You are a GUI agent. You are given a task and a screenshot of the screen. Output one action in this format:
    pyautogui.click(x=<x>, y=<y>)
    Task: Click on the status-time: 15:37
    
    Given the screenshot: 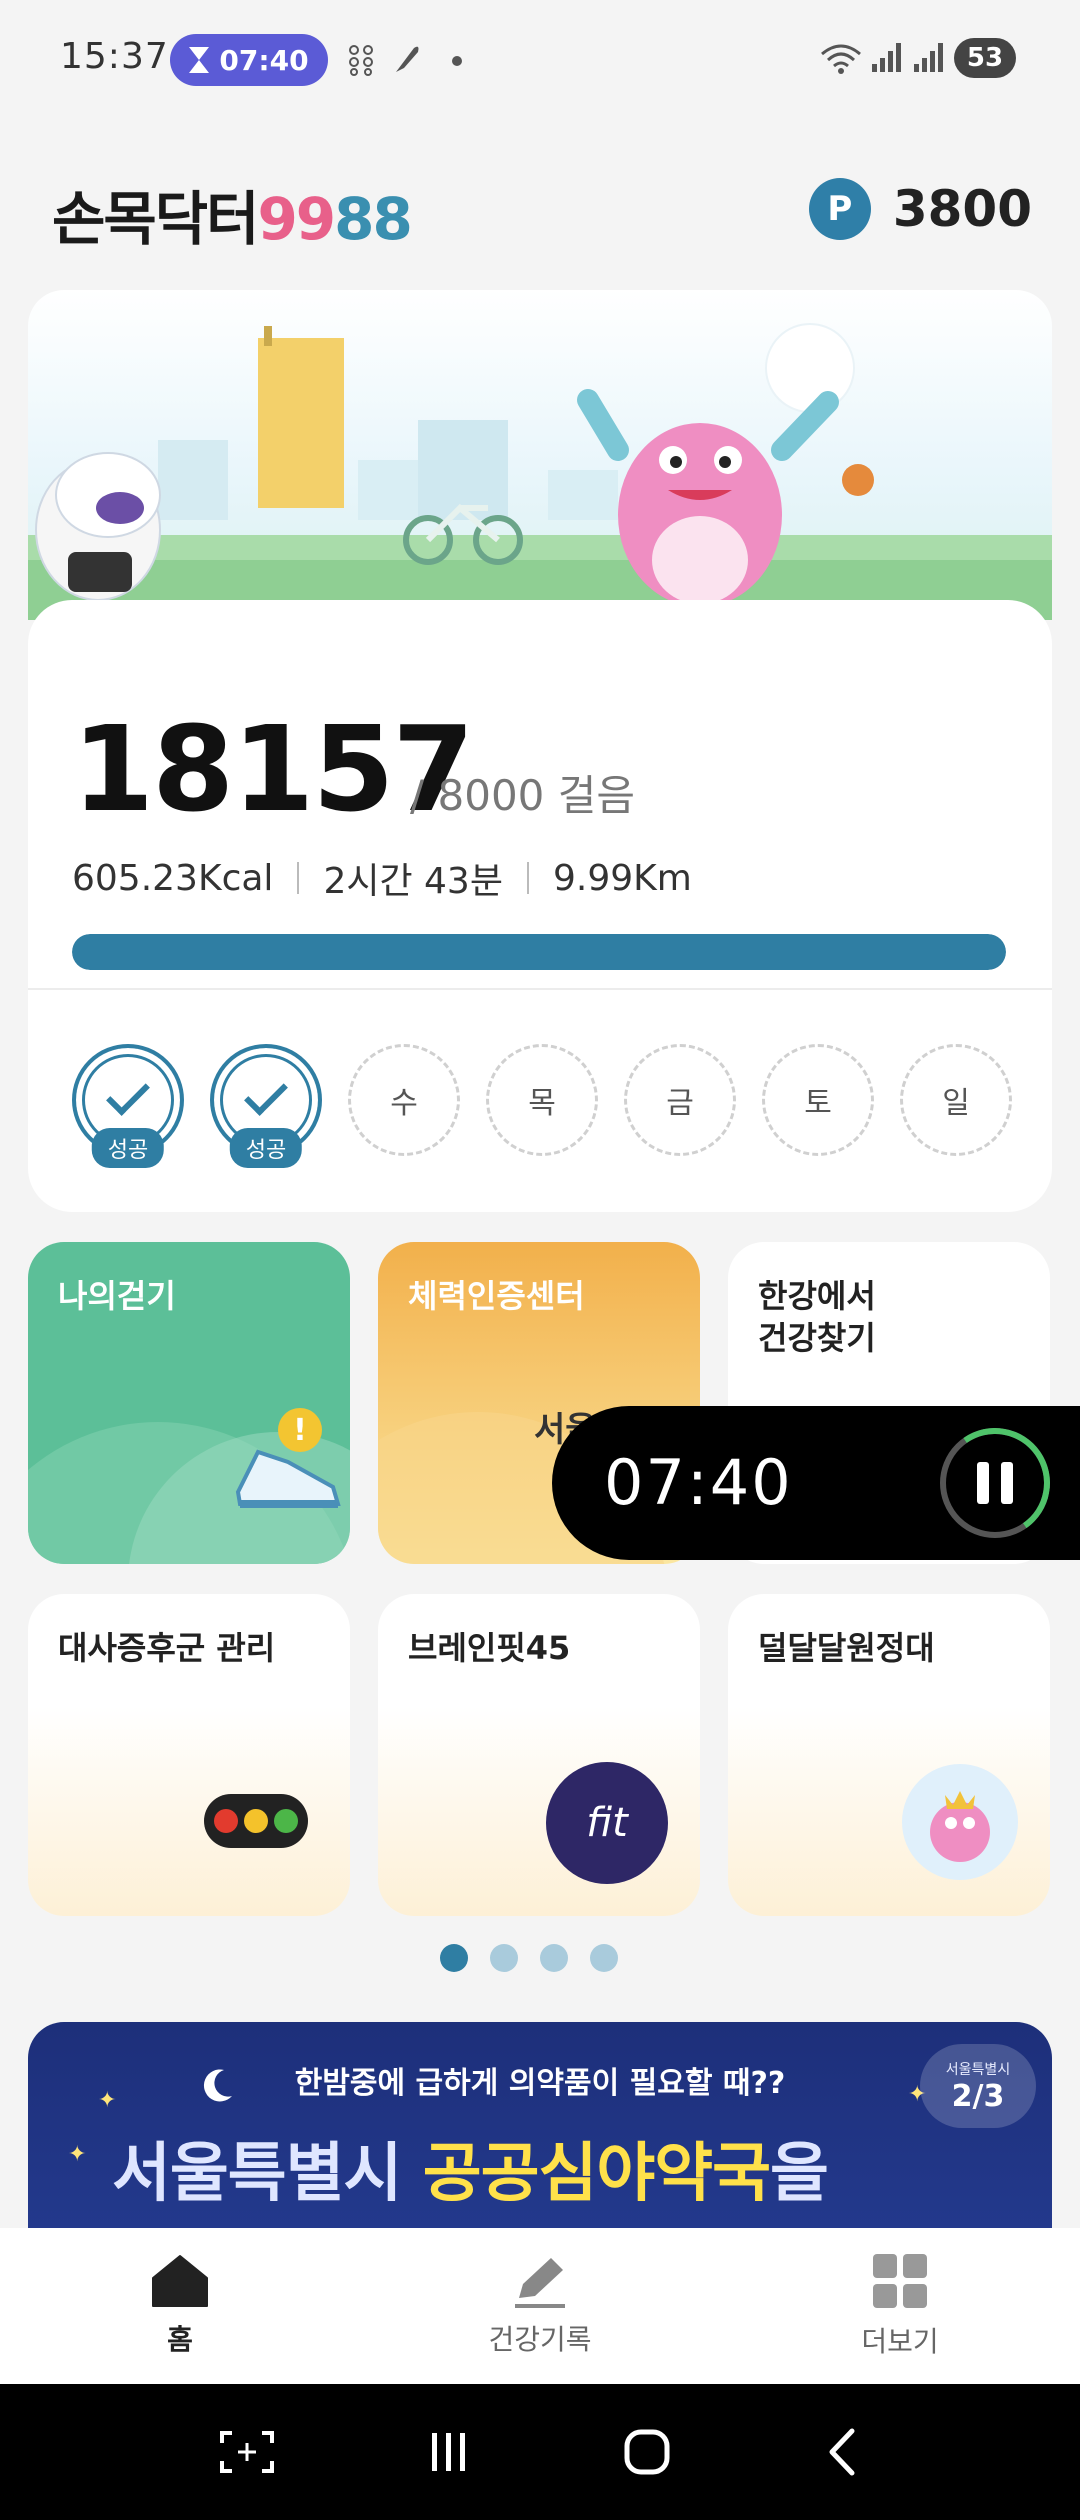 What is the action you would take?
    pyautogui.click(x=114, y=56)
    